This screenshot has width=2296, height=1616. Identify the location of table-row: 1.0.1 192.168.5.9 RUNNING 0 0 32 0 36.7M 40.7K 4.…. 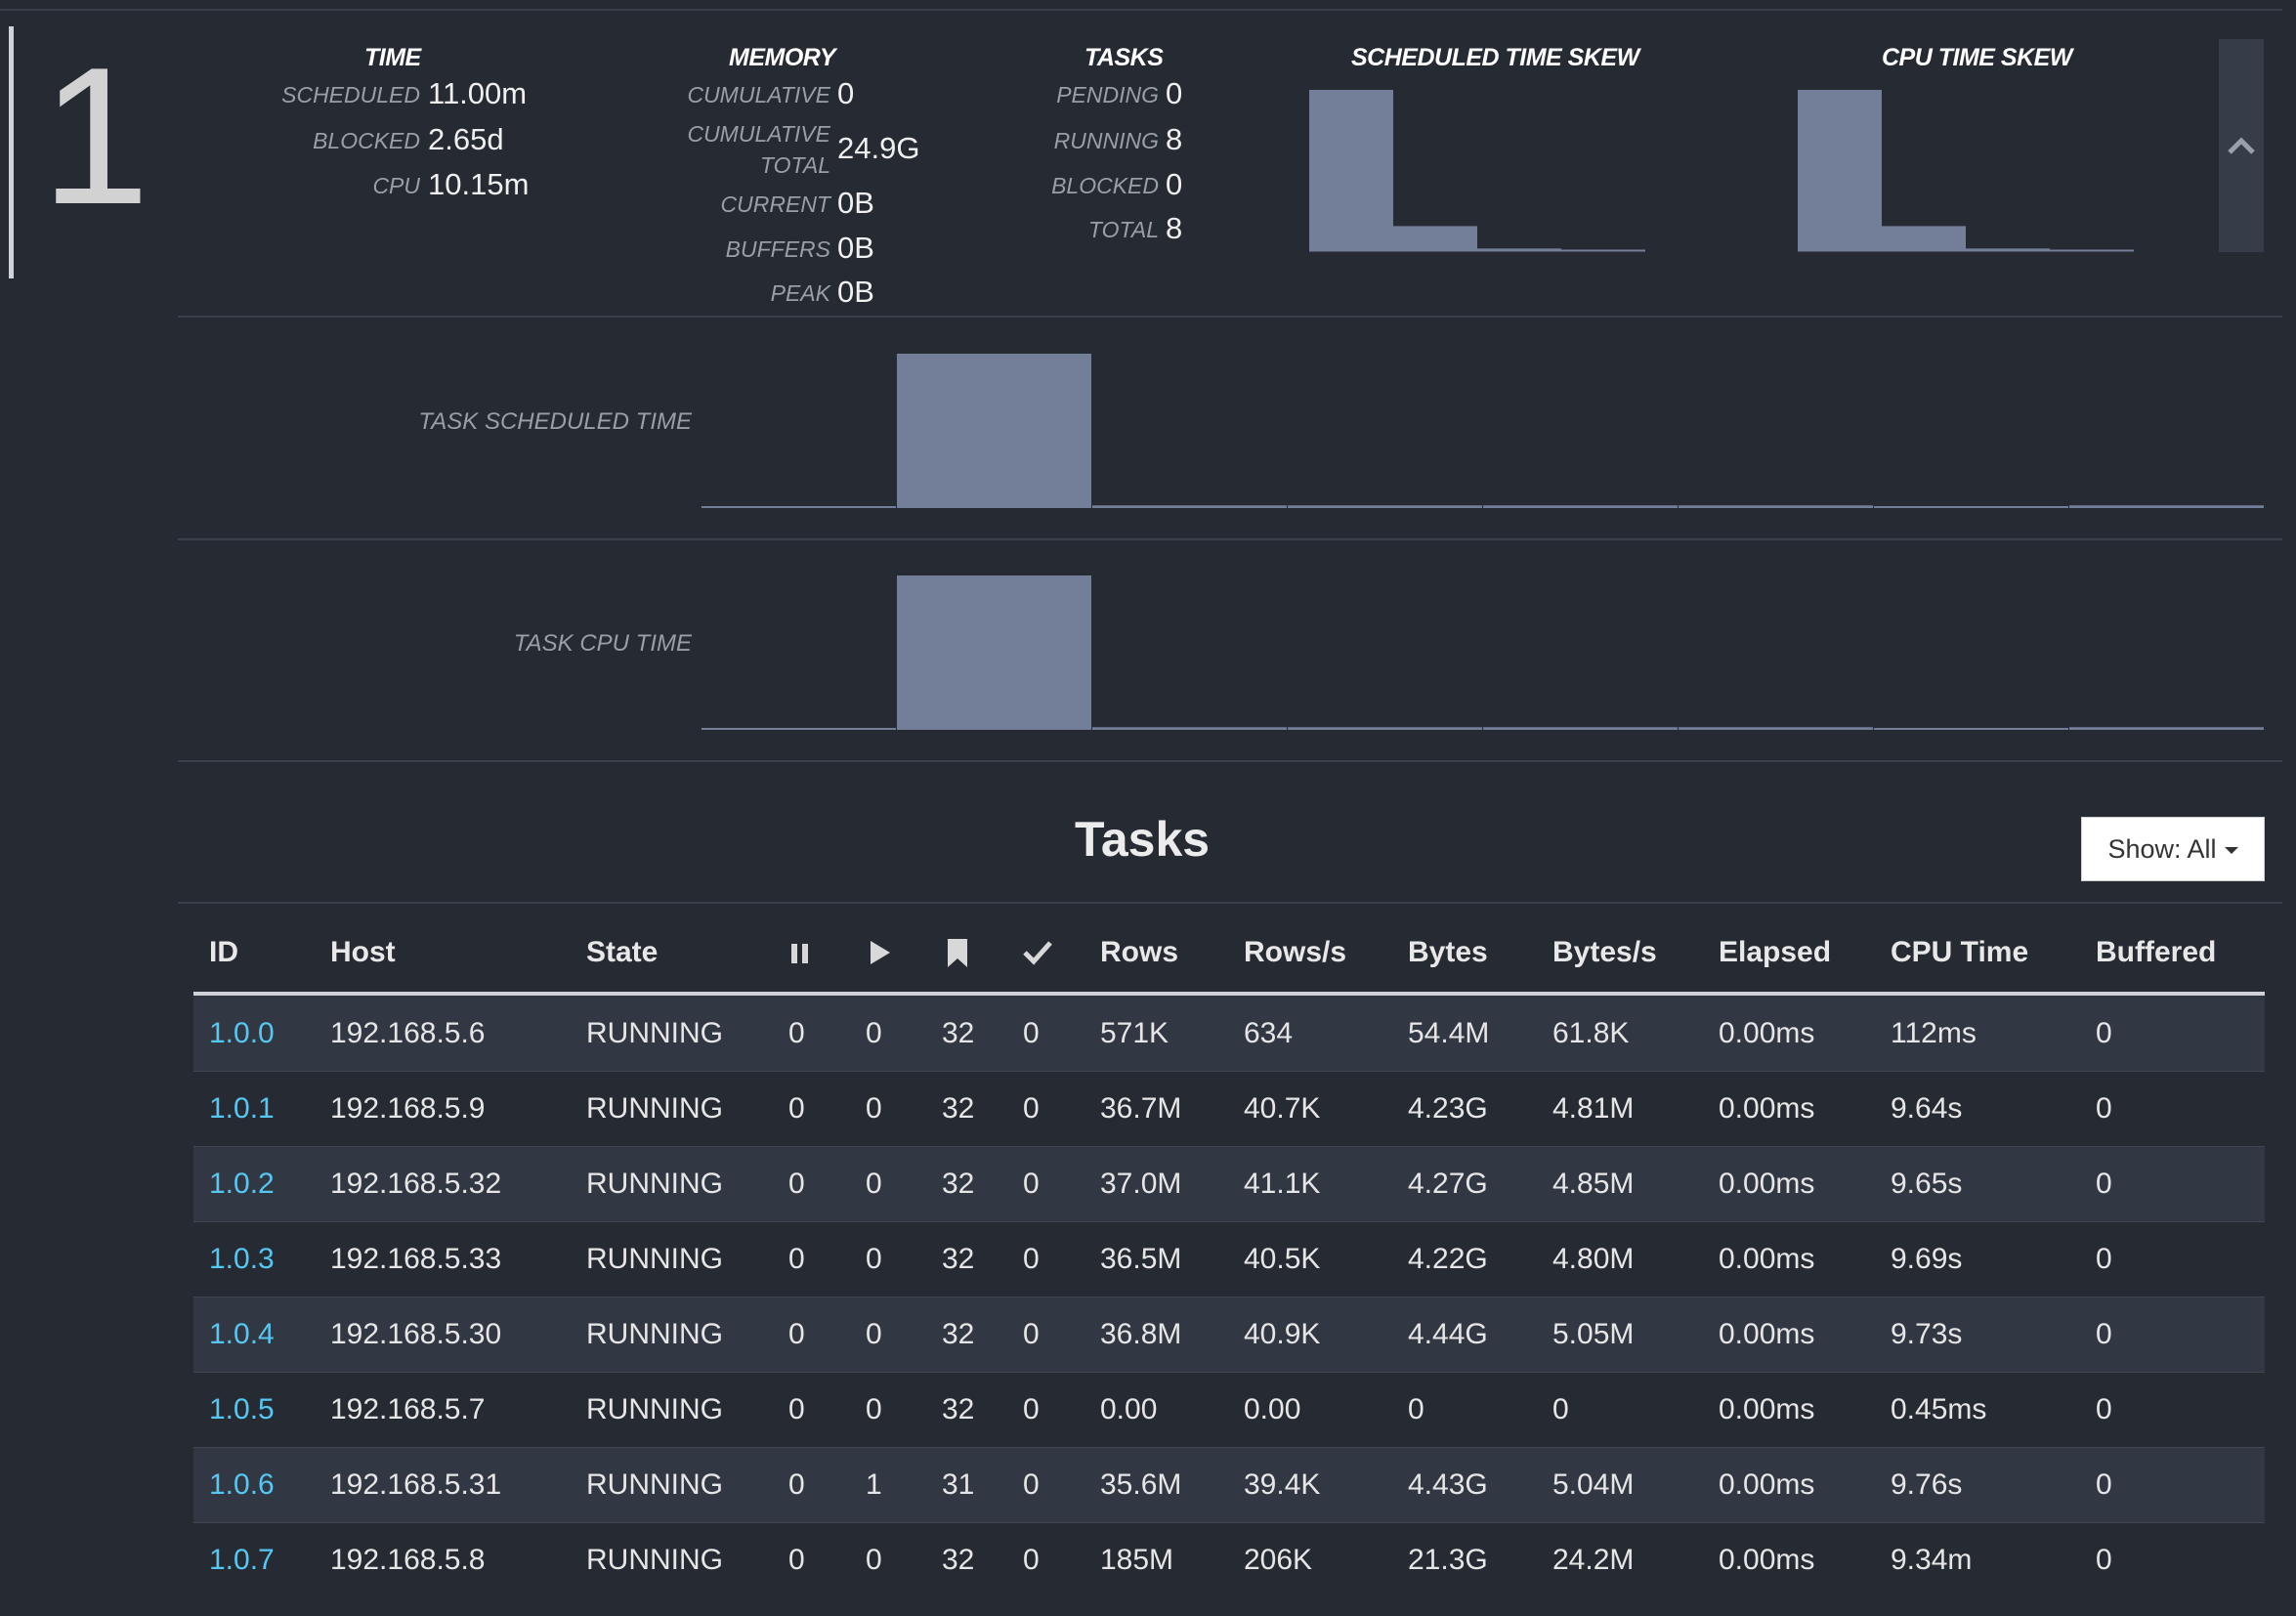
(1229, 1108).